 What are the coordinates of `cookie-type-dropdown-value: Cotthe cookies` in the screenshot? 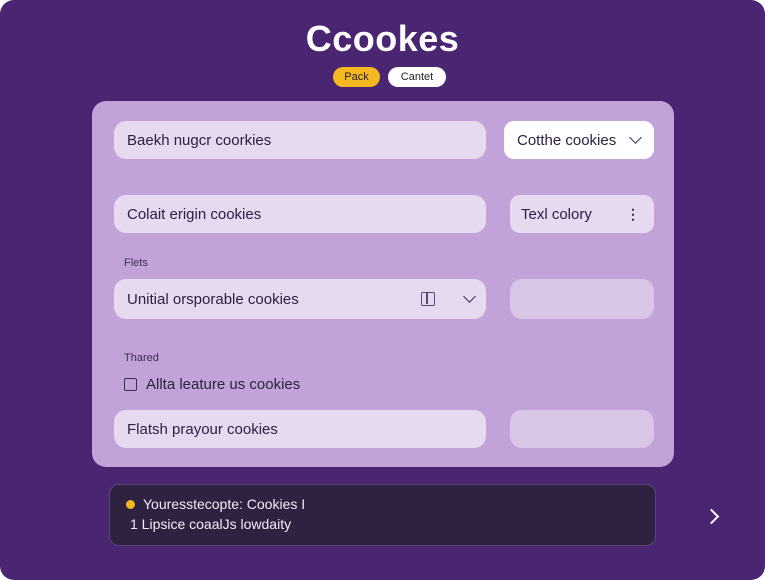 It's located at (567, 140).